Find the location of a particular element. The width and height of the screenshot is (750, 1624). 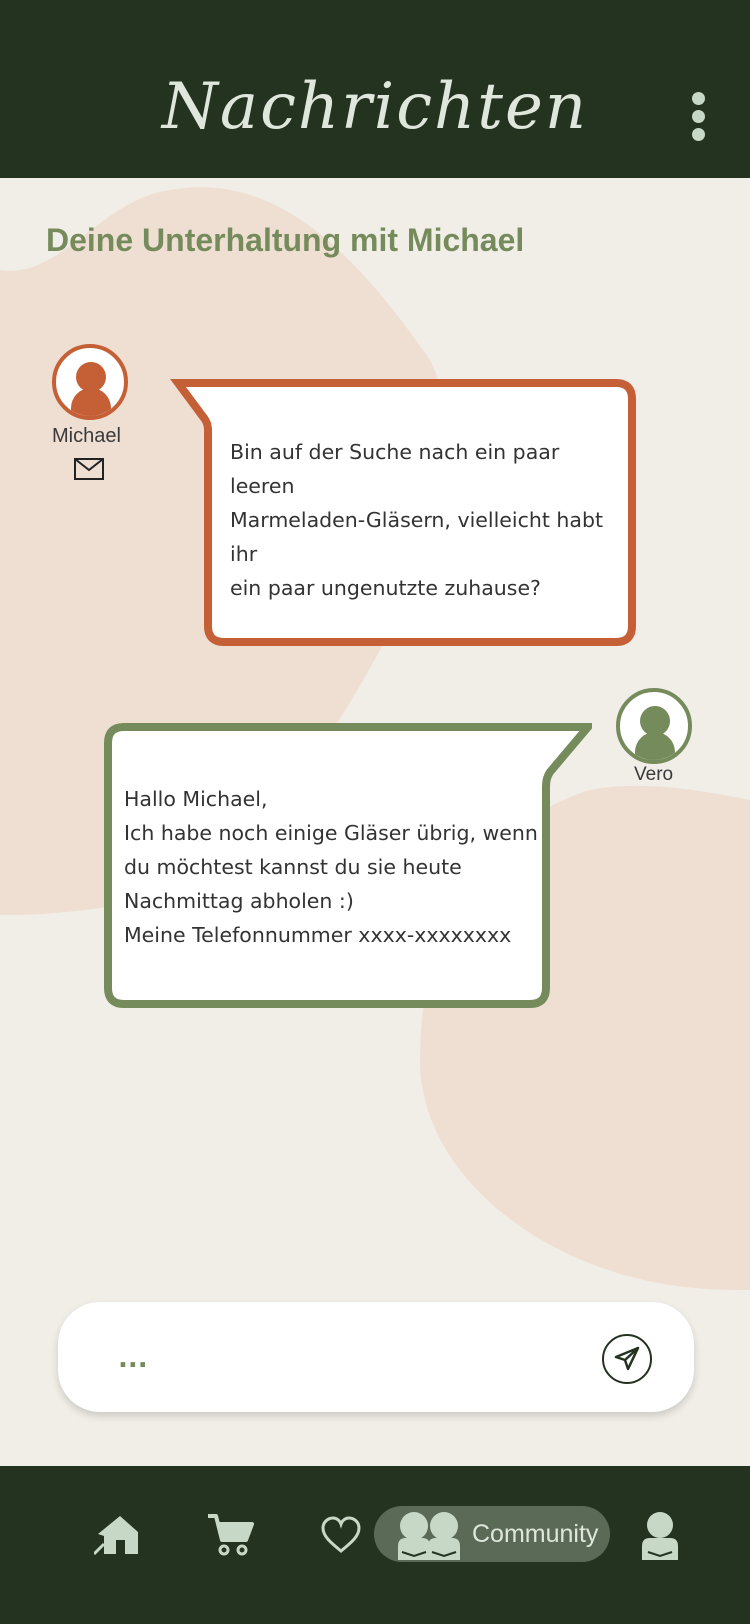

sender-name: Vero is located at coordinates (654, 774).